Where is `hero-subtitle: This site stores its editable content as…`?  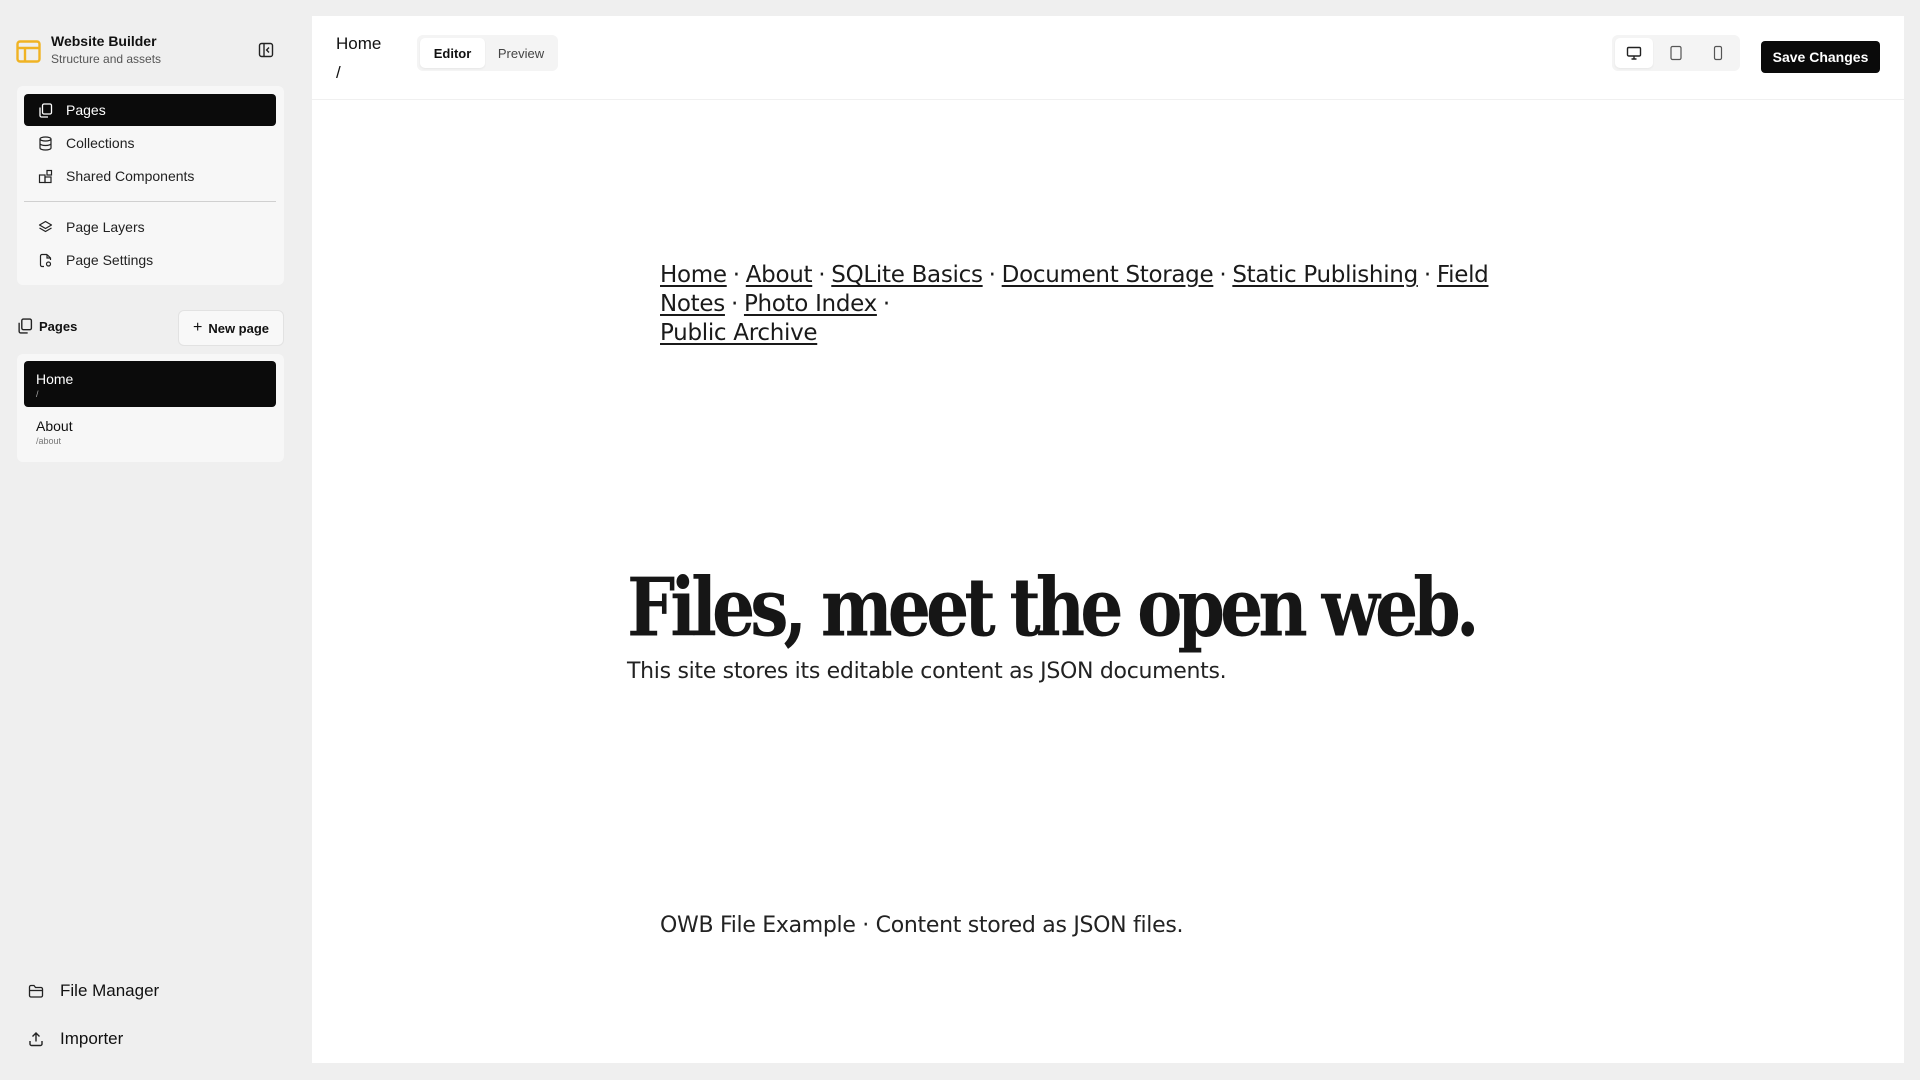 hero-subtitle: This site stores its editable content as… is located at coordinates (927, 671).